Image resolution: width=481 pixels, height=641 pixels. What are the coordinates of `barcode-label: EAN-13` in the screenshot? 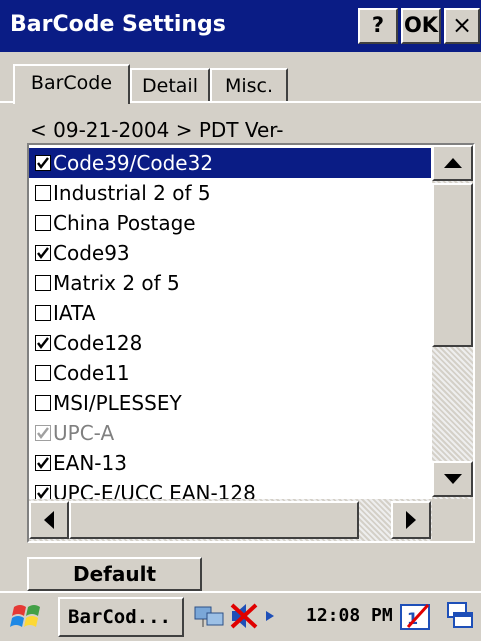 It's located at (90, 463).